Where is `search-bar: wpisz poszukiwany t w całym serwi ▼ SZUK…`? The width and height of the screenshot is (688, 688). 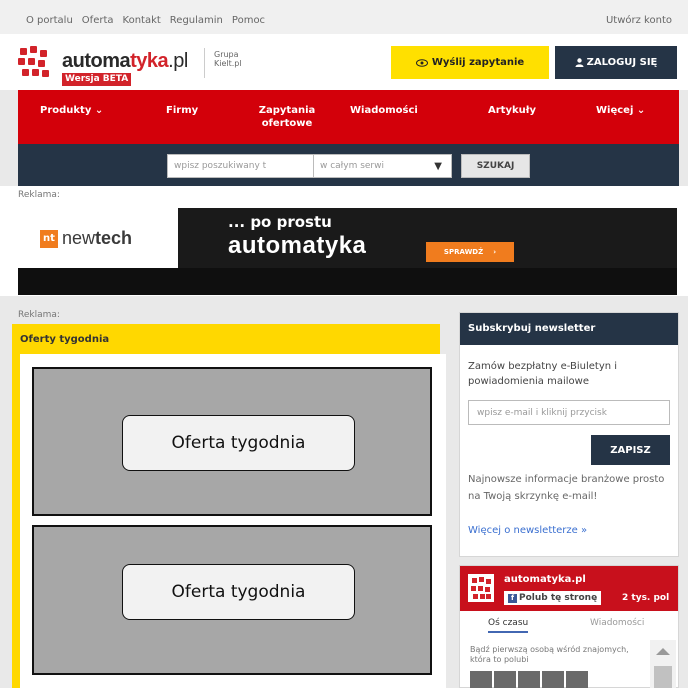 search-bar: wpisz poszukiwany t w całym serwi ▼ SZUK… is located at coordinates (348, 165).